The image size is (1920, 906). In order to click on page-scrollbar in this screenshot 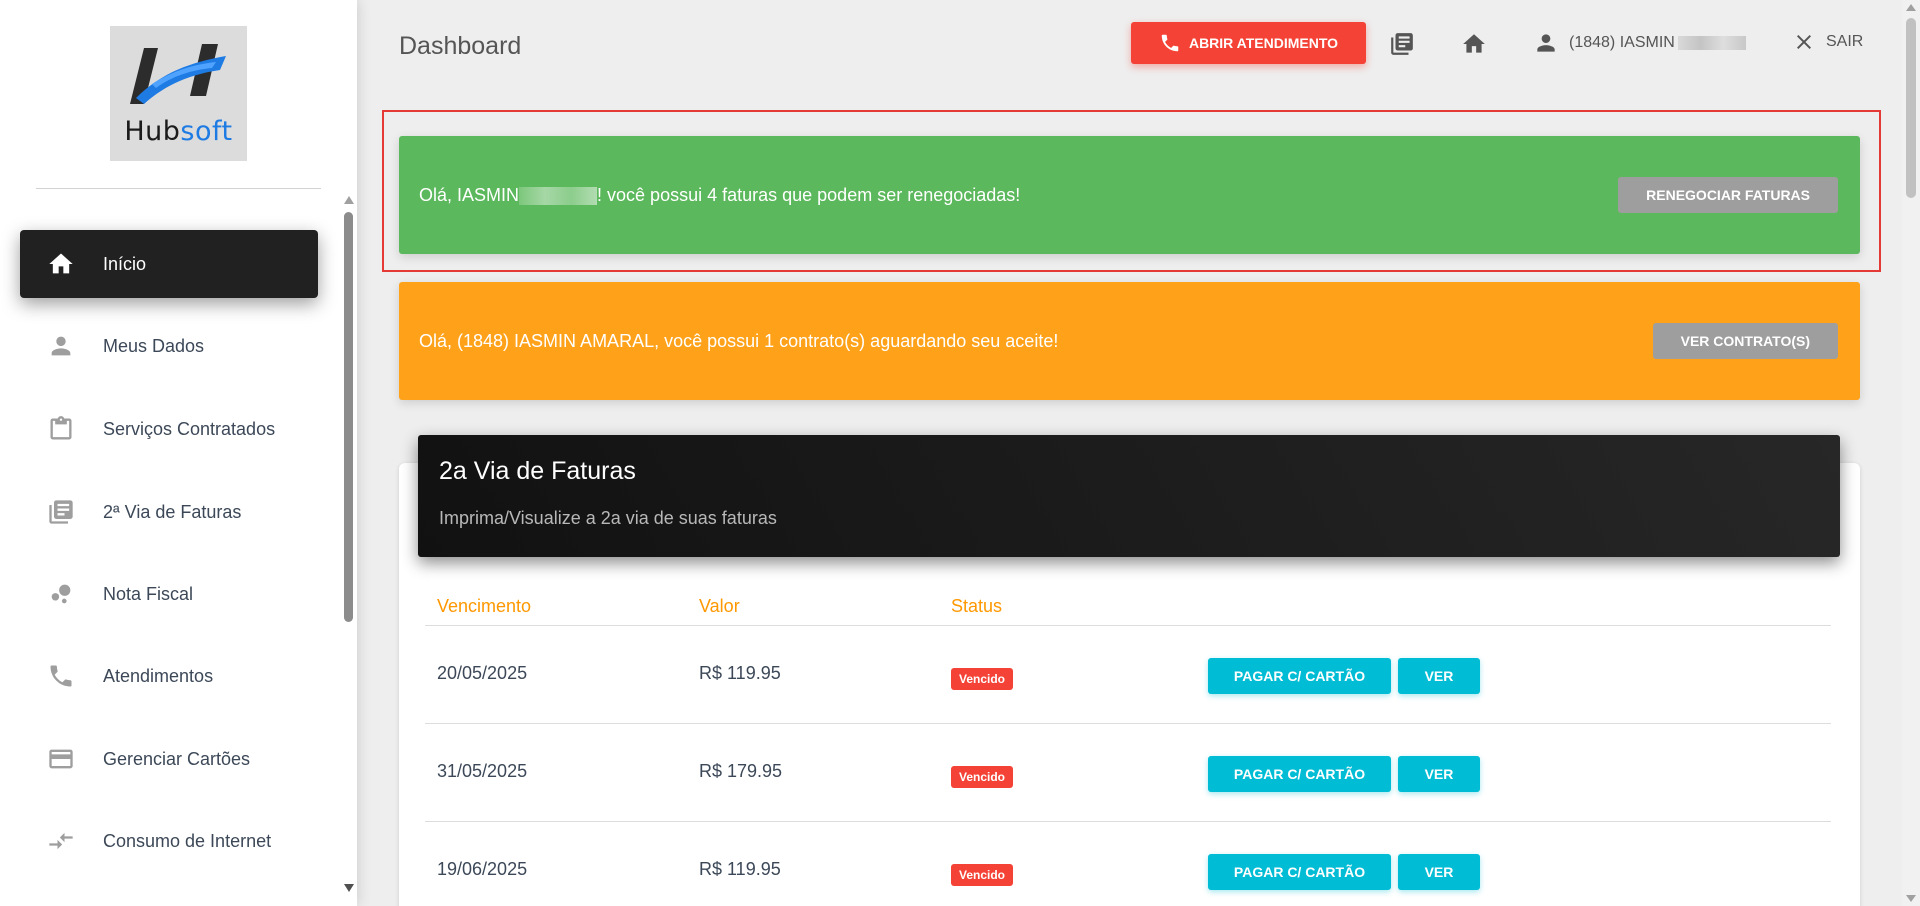, I will do `click(1911, 453)`.